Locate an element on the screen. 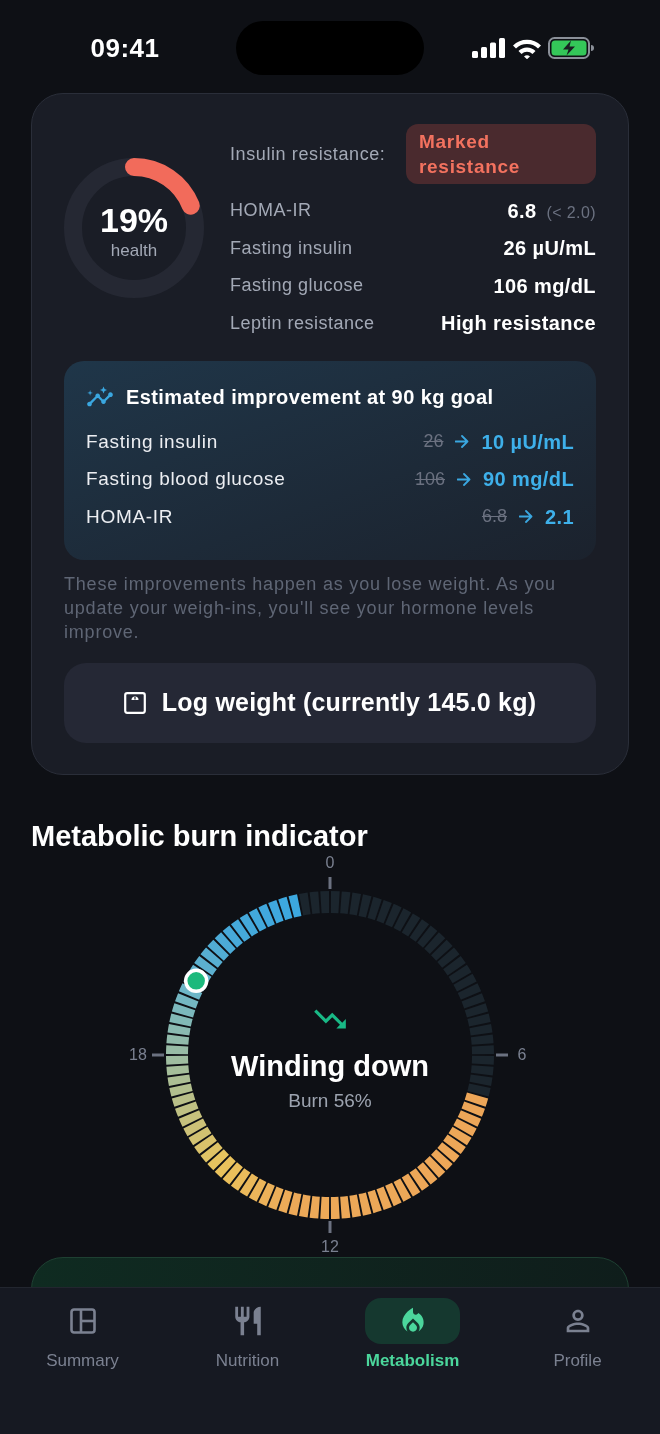 Image resolution: width=660 pixels, height=1434 pixels. target-value: 90 mg/dL is located at coordinates (528, 480).